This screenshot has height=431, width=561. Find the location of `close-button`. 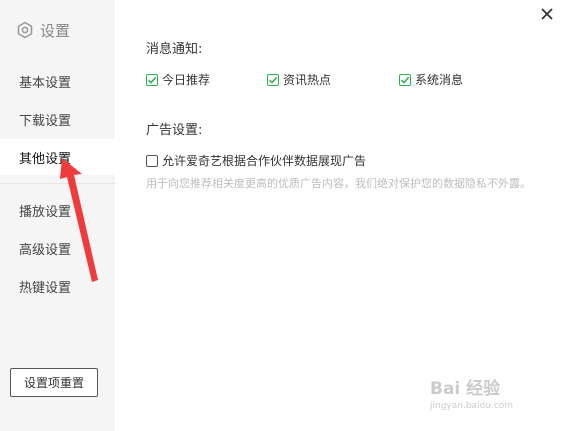

close-button is located at coordinates (547, 14).